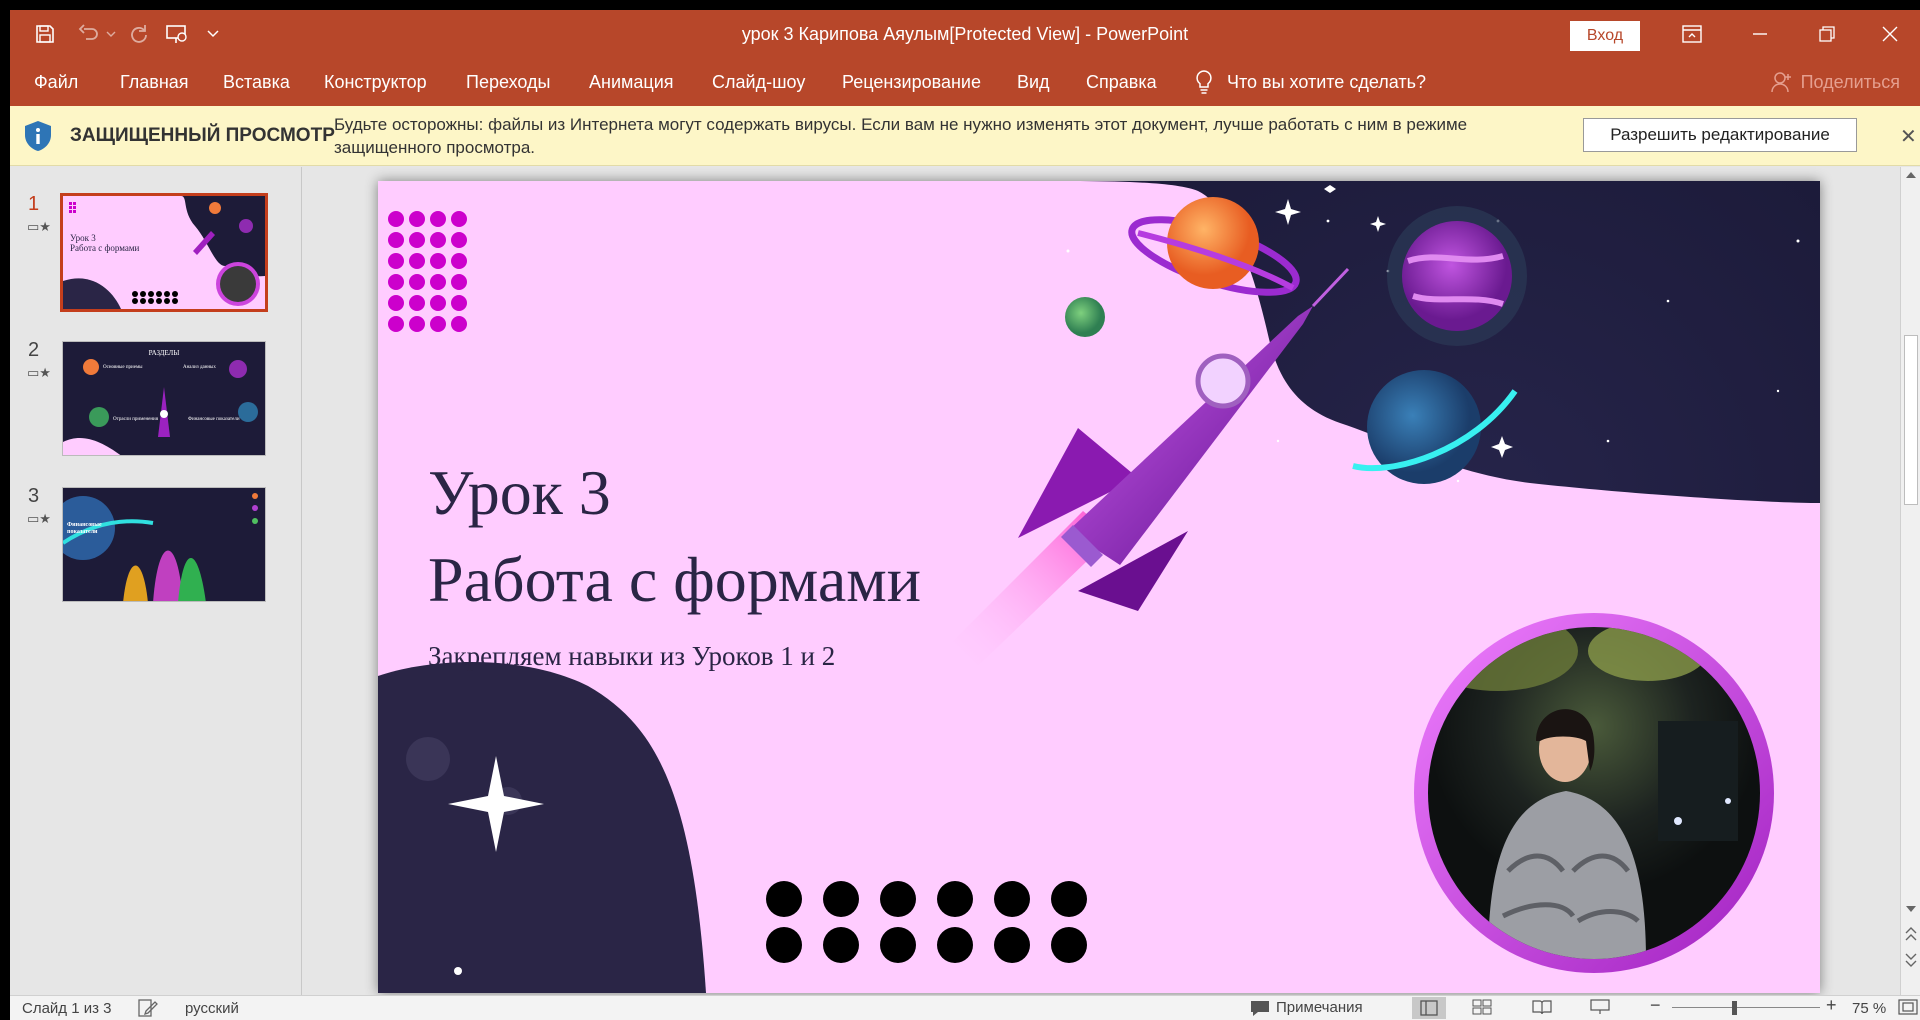  Describe the element at coordinates (39, 372) in the screenshot. I see `animation-star-icon: ▭★` at that location.